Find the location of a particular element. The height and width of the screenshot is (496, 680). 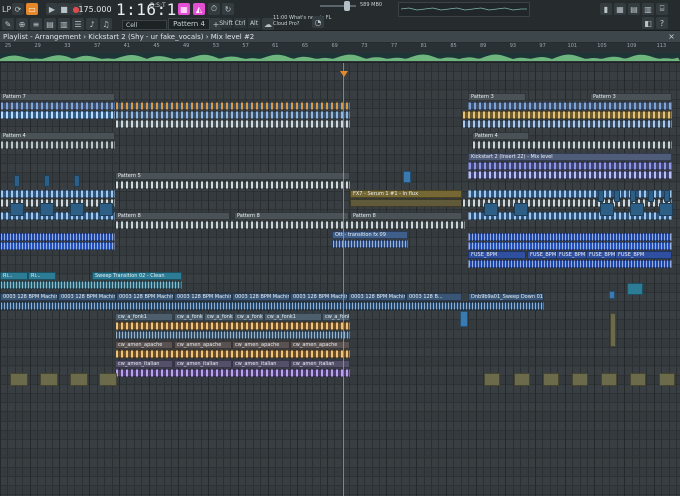

audio-clip: Sweep Transition 02 - Clean is located at coordinates (137, 276).